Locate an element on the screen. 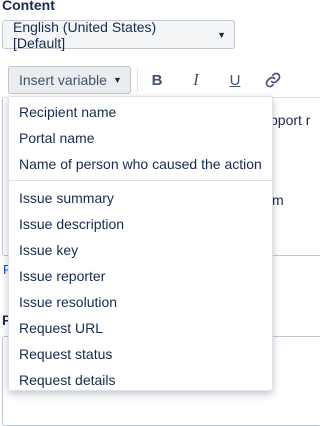  italic-button: I is located at coordinates (196, 80).